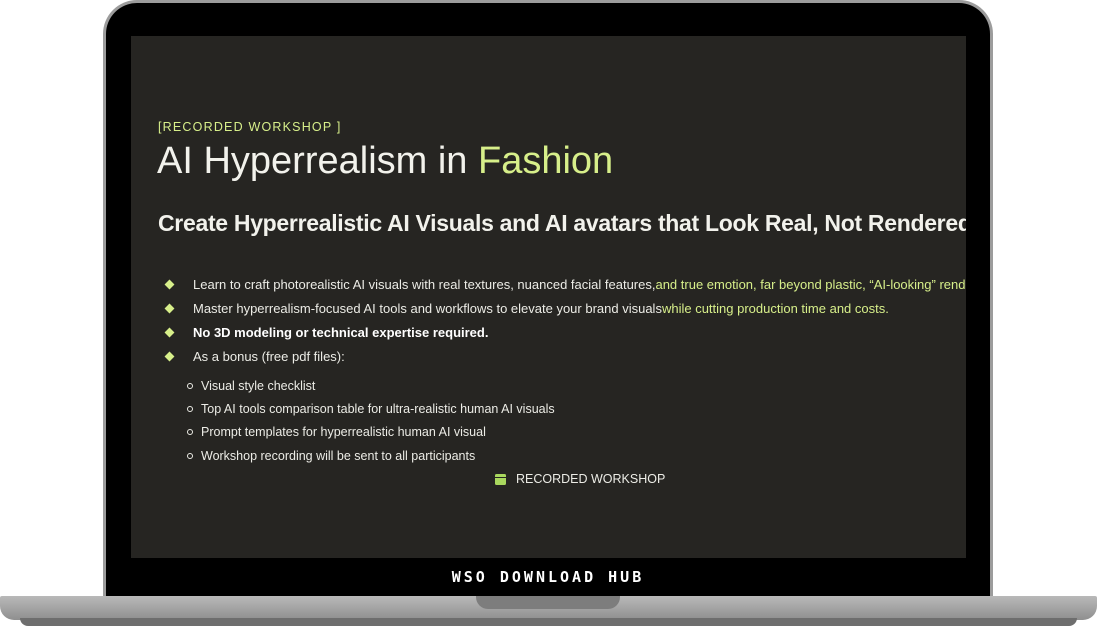 This screenshot has width=1100, height=628. I want to click on bonus-text: Visual style checklist, so click(258, 385).